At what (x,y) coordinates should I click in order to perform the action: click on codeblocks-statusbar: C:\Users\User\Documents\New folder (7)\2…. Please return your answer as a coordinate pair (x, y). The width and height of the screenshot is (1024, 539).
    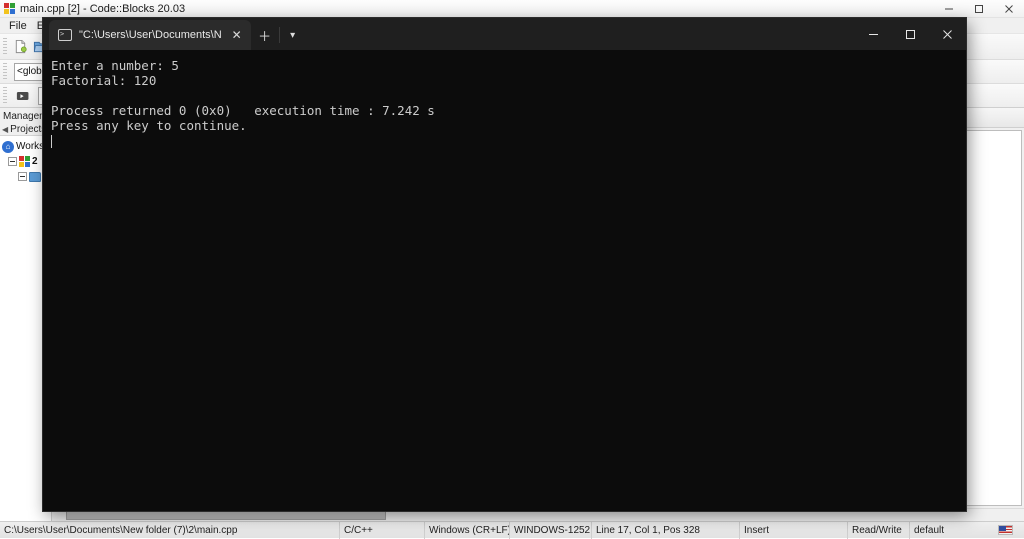
    Looking at the image, I should click on (512, 529).